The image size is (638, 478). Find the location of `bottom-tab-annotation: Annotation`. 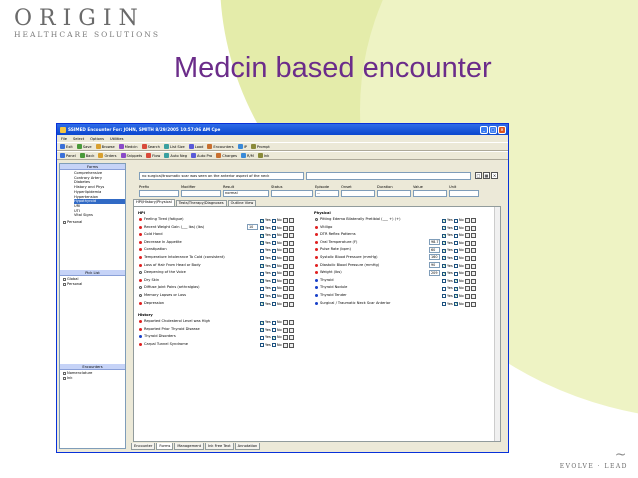

bottom-tab-annotation: Annotation is located at coordinates (247, 446).